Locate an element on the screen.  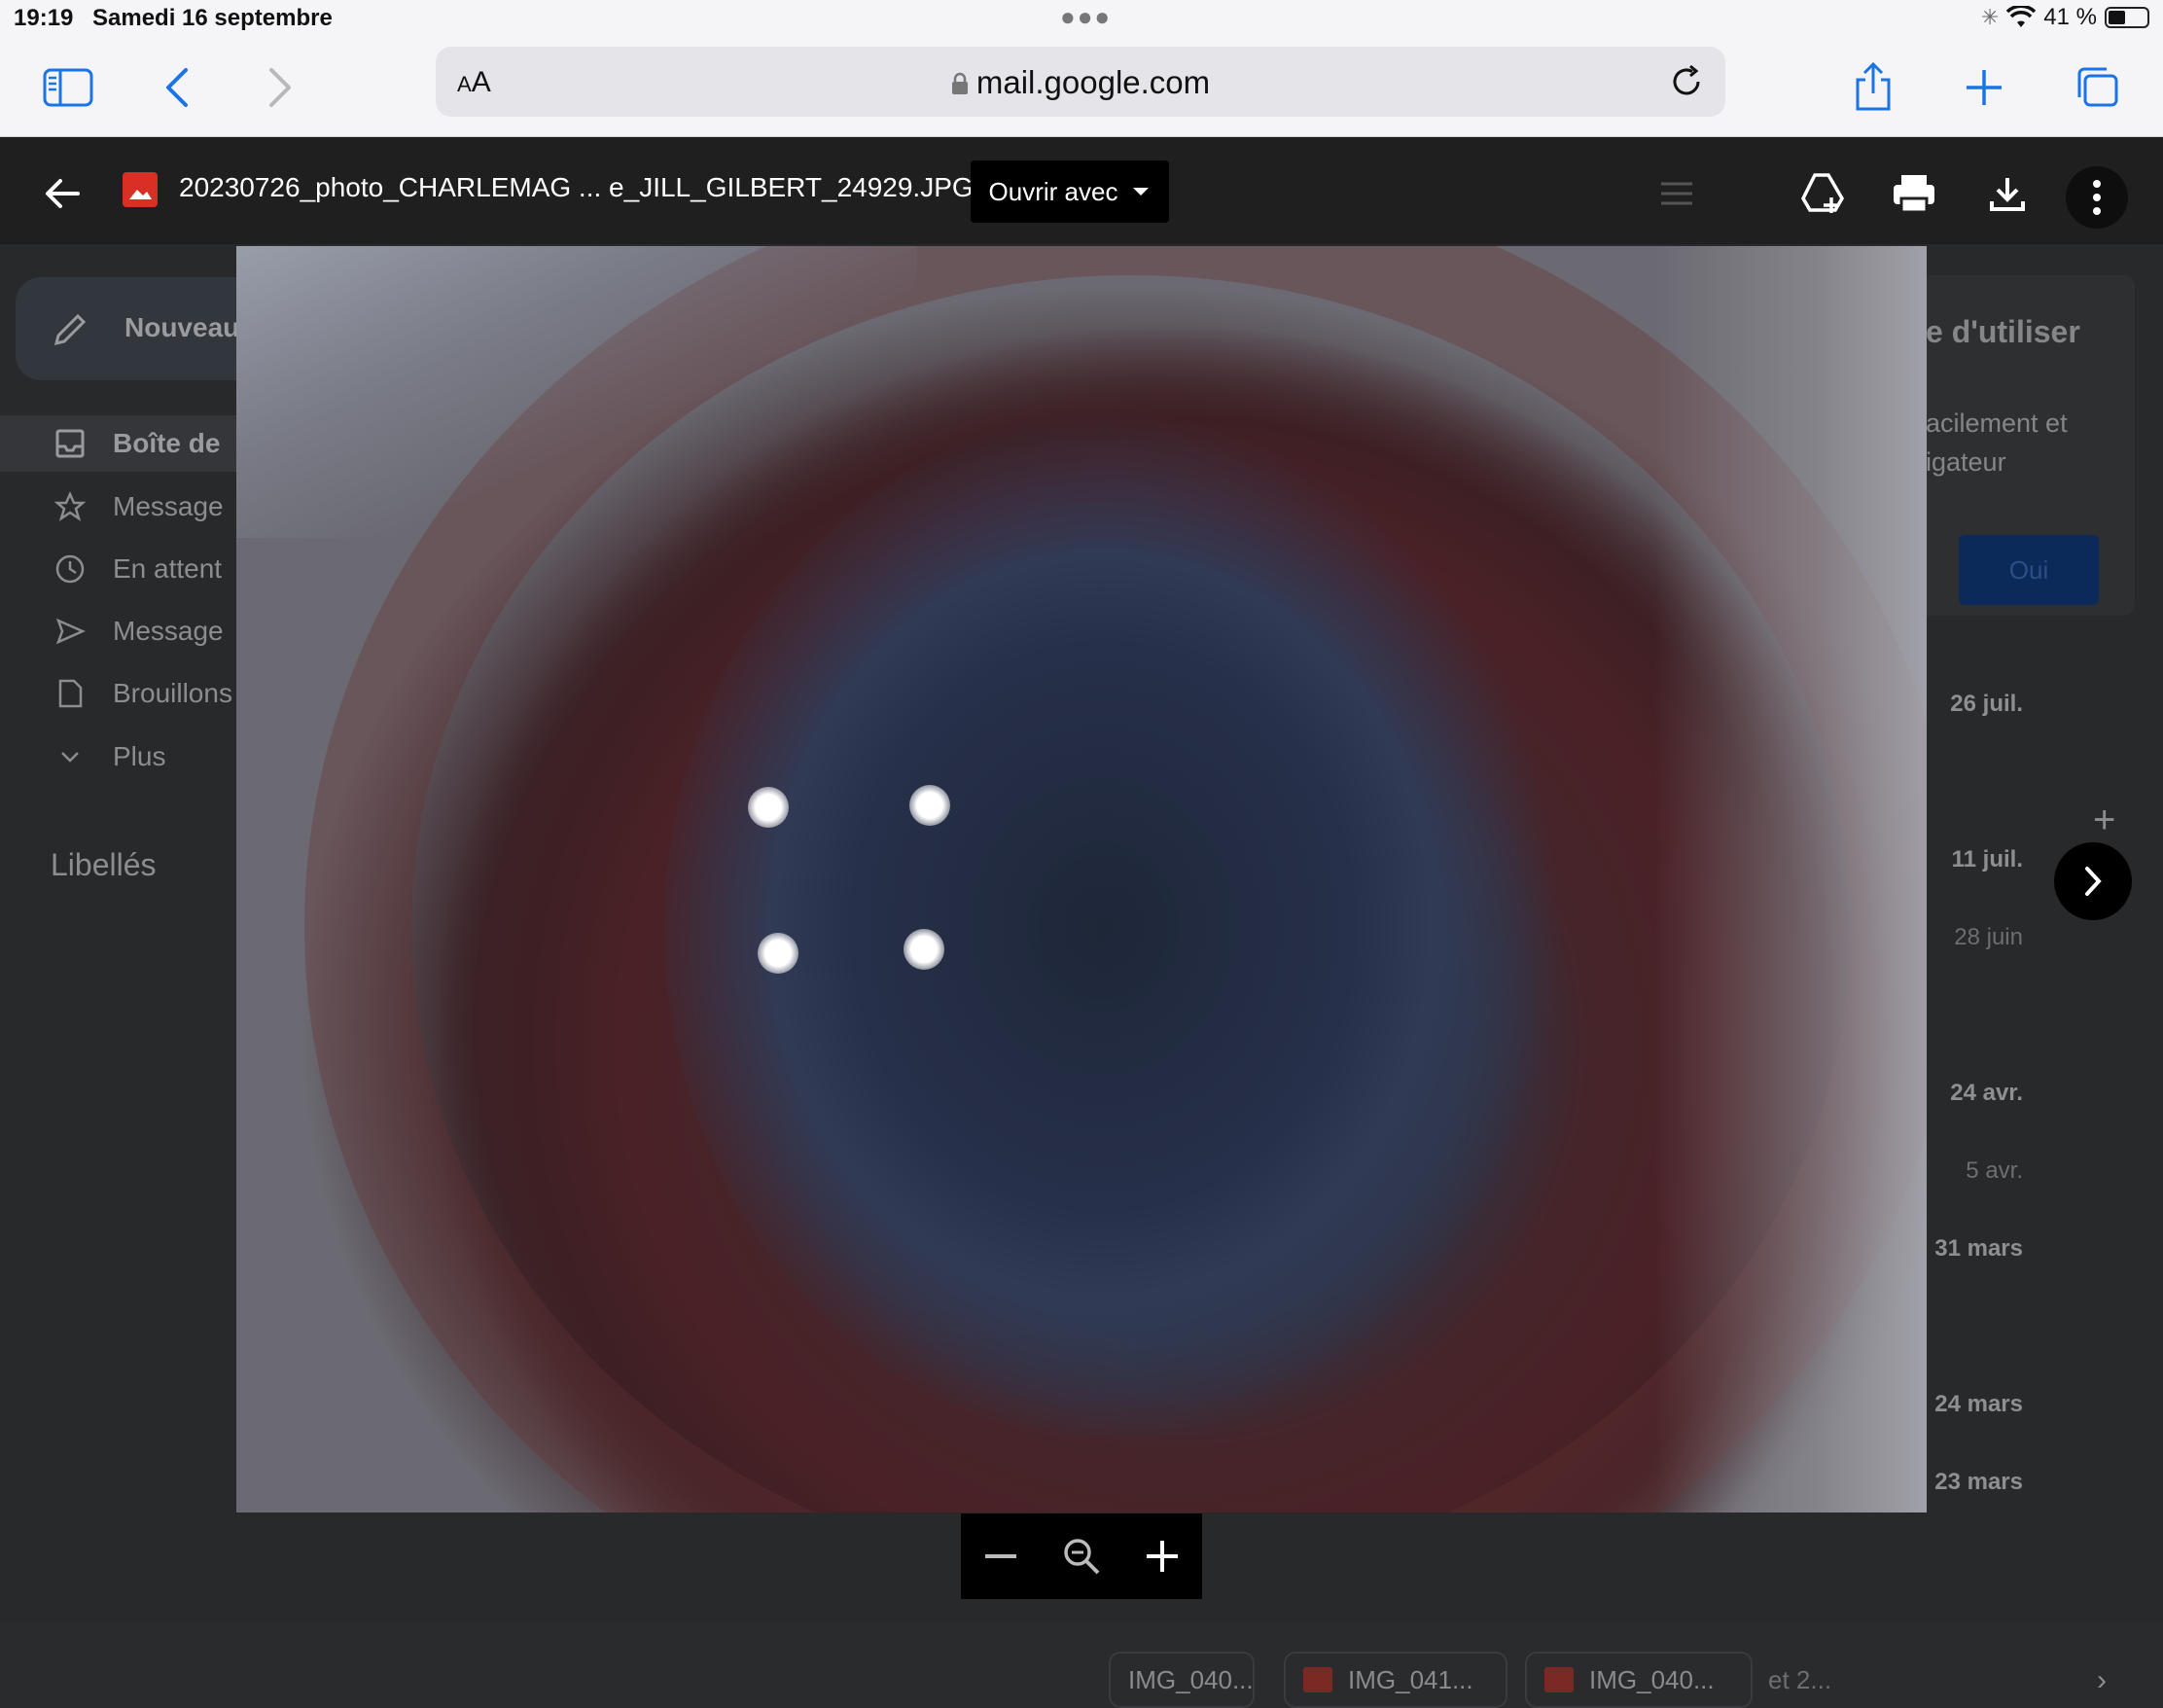
magnifier-minus-icon is located at coordinates (1082, 1557).